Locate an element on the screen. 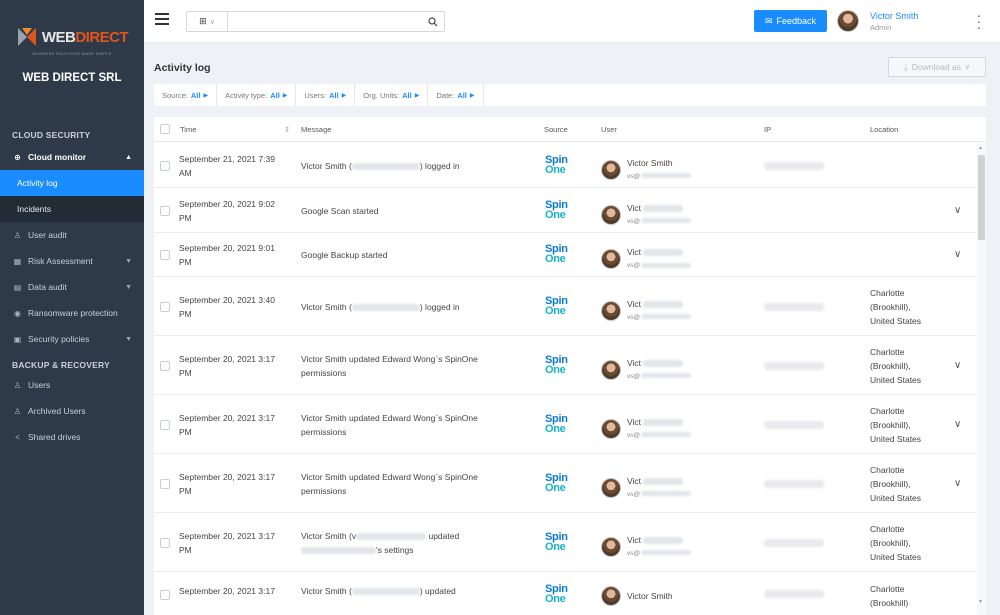 The width and height of the screenshot is (1000, 615). download-button: ⤓ Download as ∨ is located at coordinates (937, 67).